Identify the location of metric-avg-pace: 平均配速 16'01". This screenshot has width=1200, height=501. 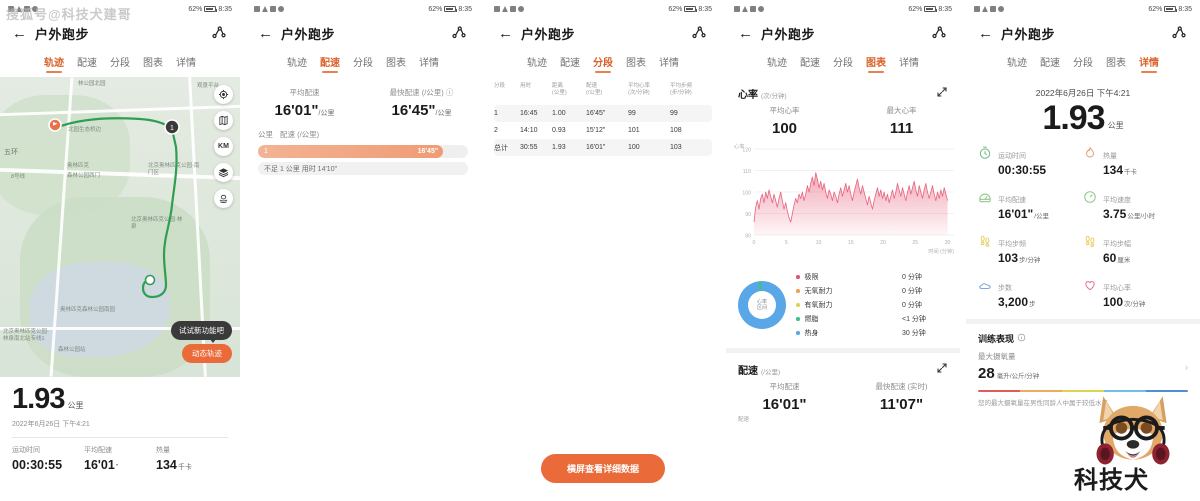
(784, 397).